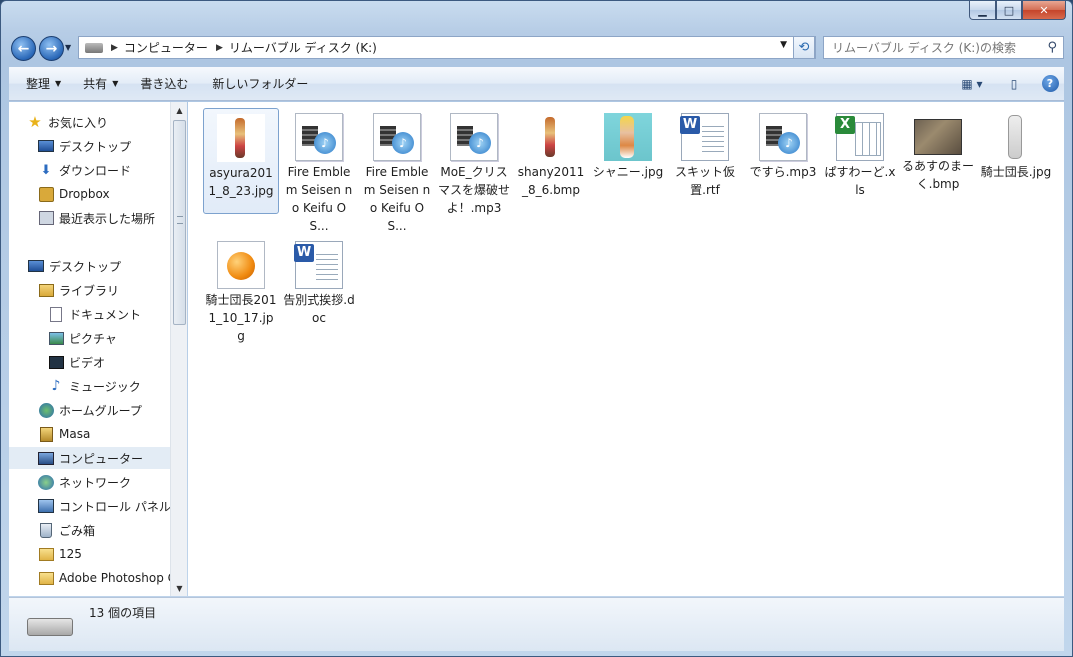 The image size is (1073, 657). Describe the element at coordinates (397, 137) in the screenshot. I see `media-file-icon: ♪` at that location.